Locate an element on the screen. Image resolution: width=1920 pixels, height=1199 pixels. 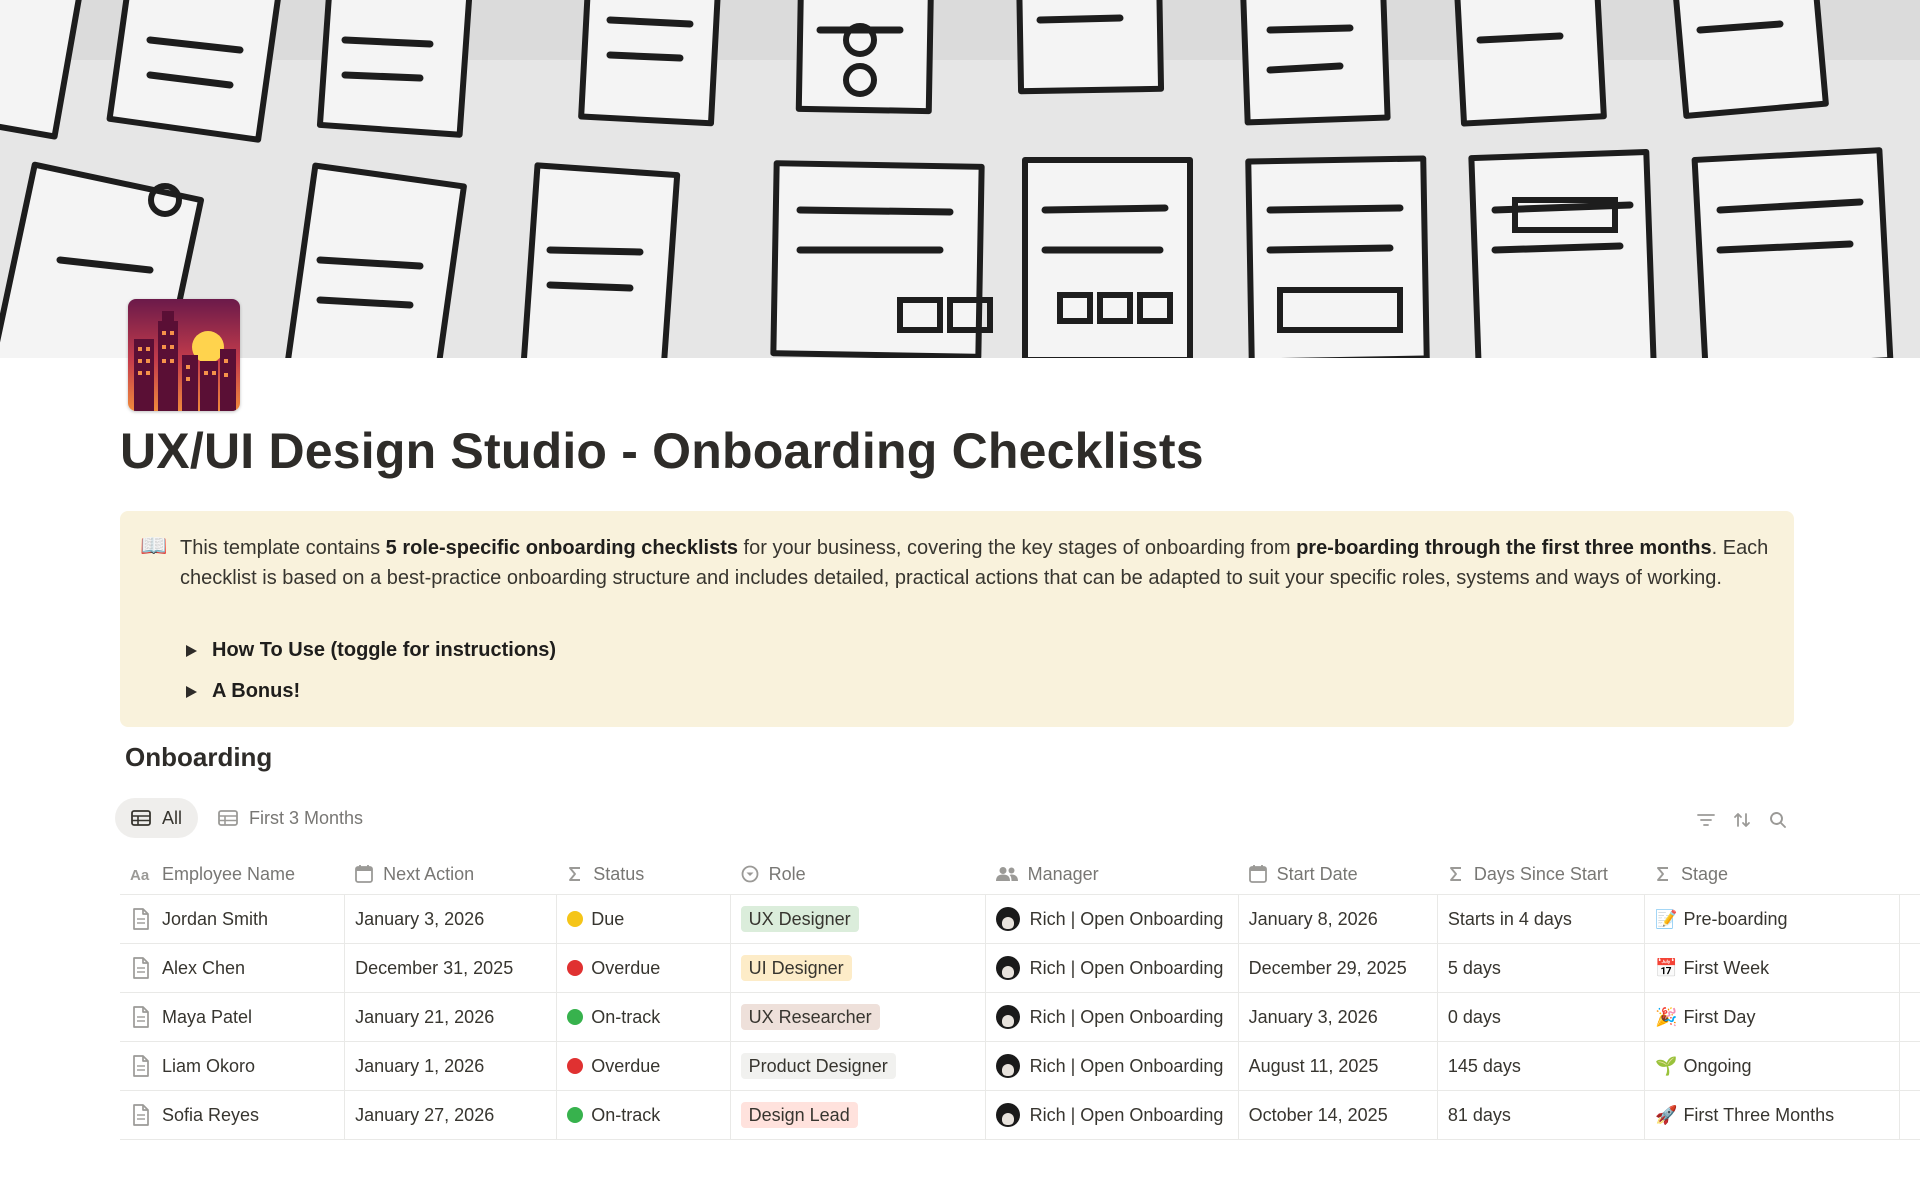
days-since-start-cell: 0 days is located at coordinates (1542, 1017).